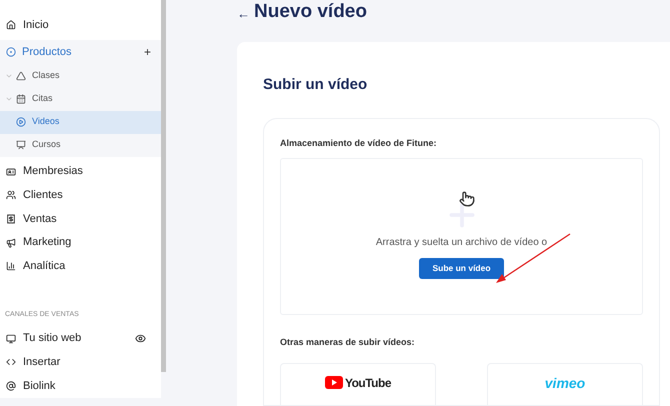 This screenshot has width=670, height=406. What do you see at coordinates (11, 386) in the screenshot?
I see `at-sign-icon` at bounding box center [11, 386].